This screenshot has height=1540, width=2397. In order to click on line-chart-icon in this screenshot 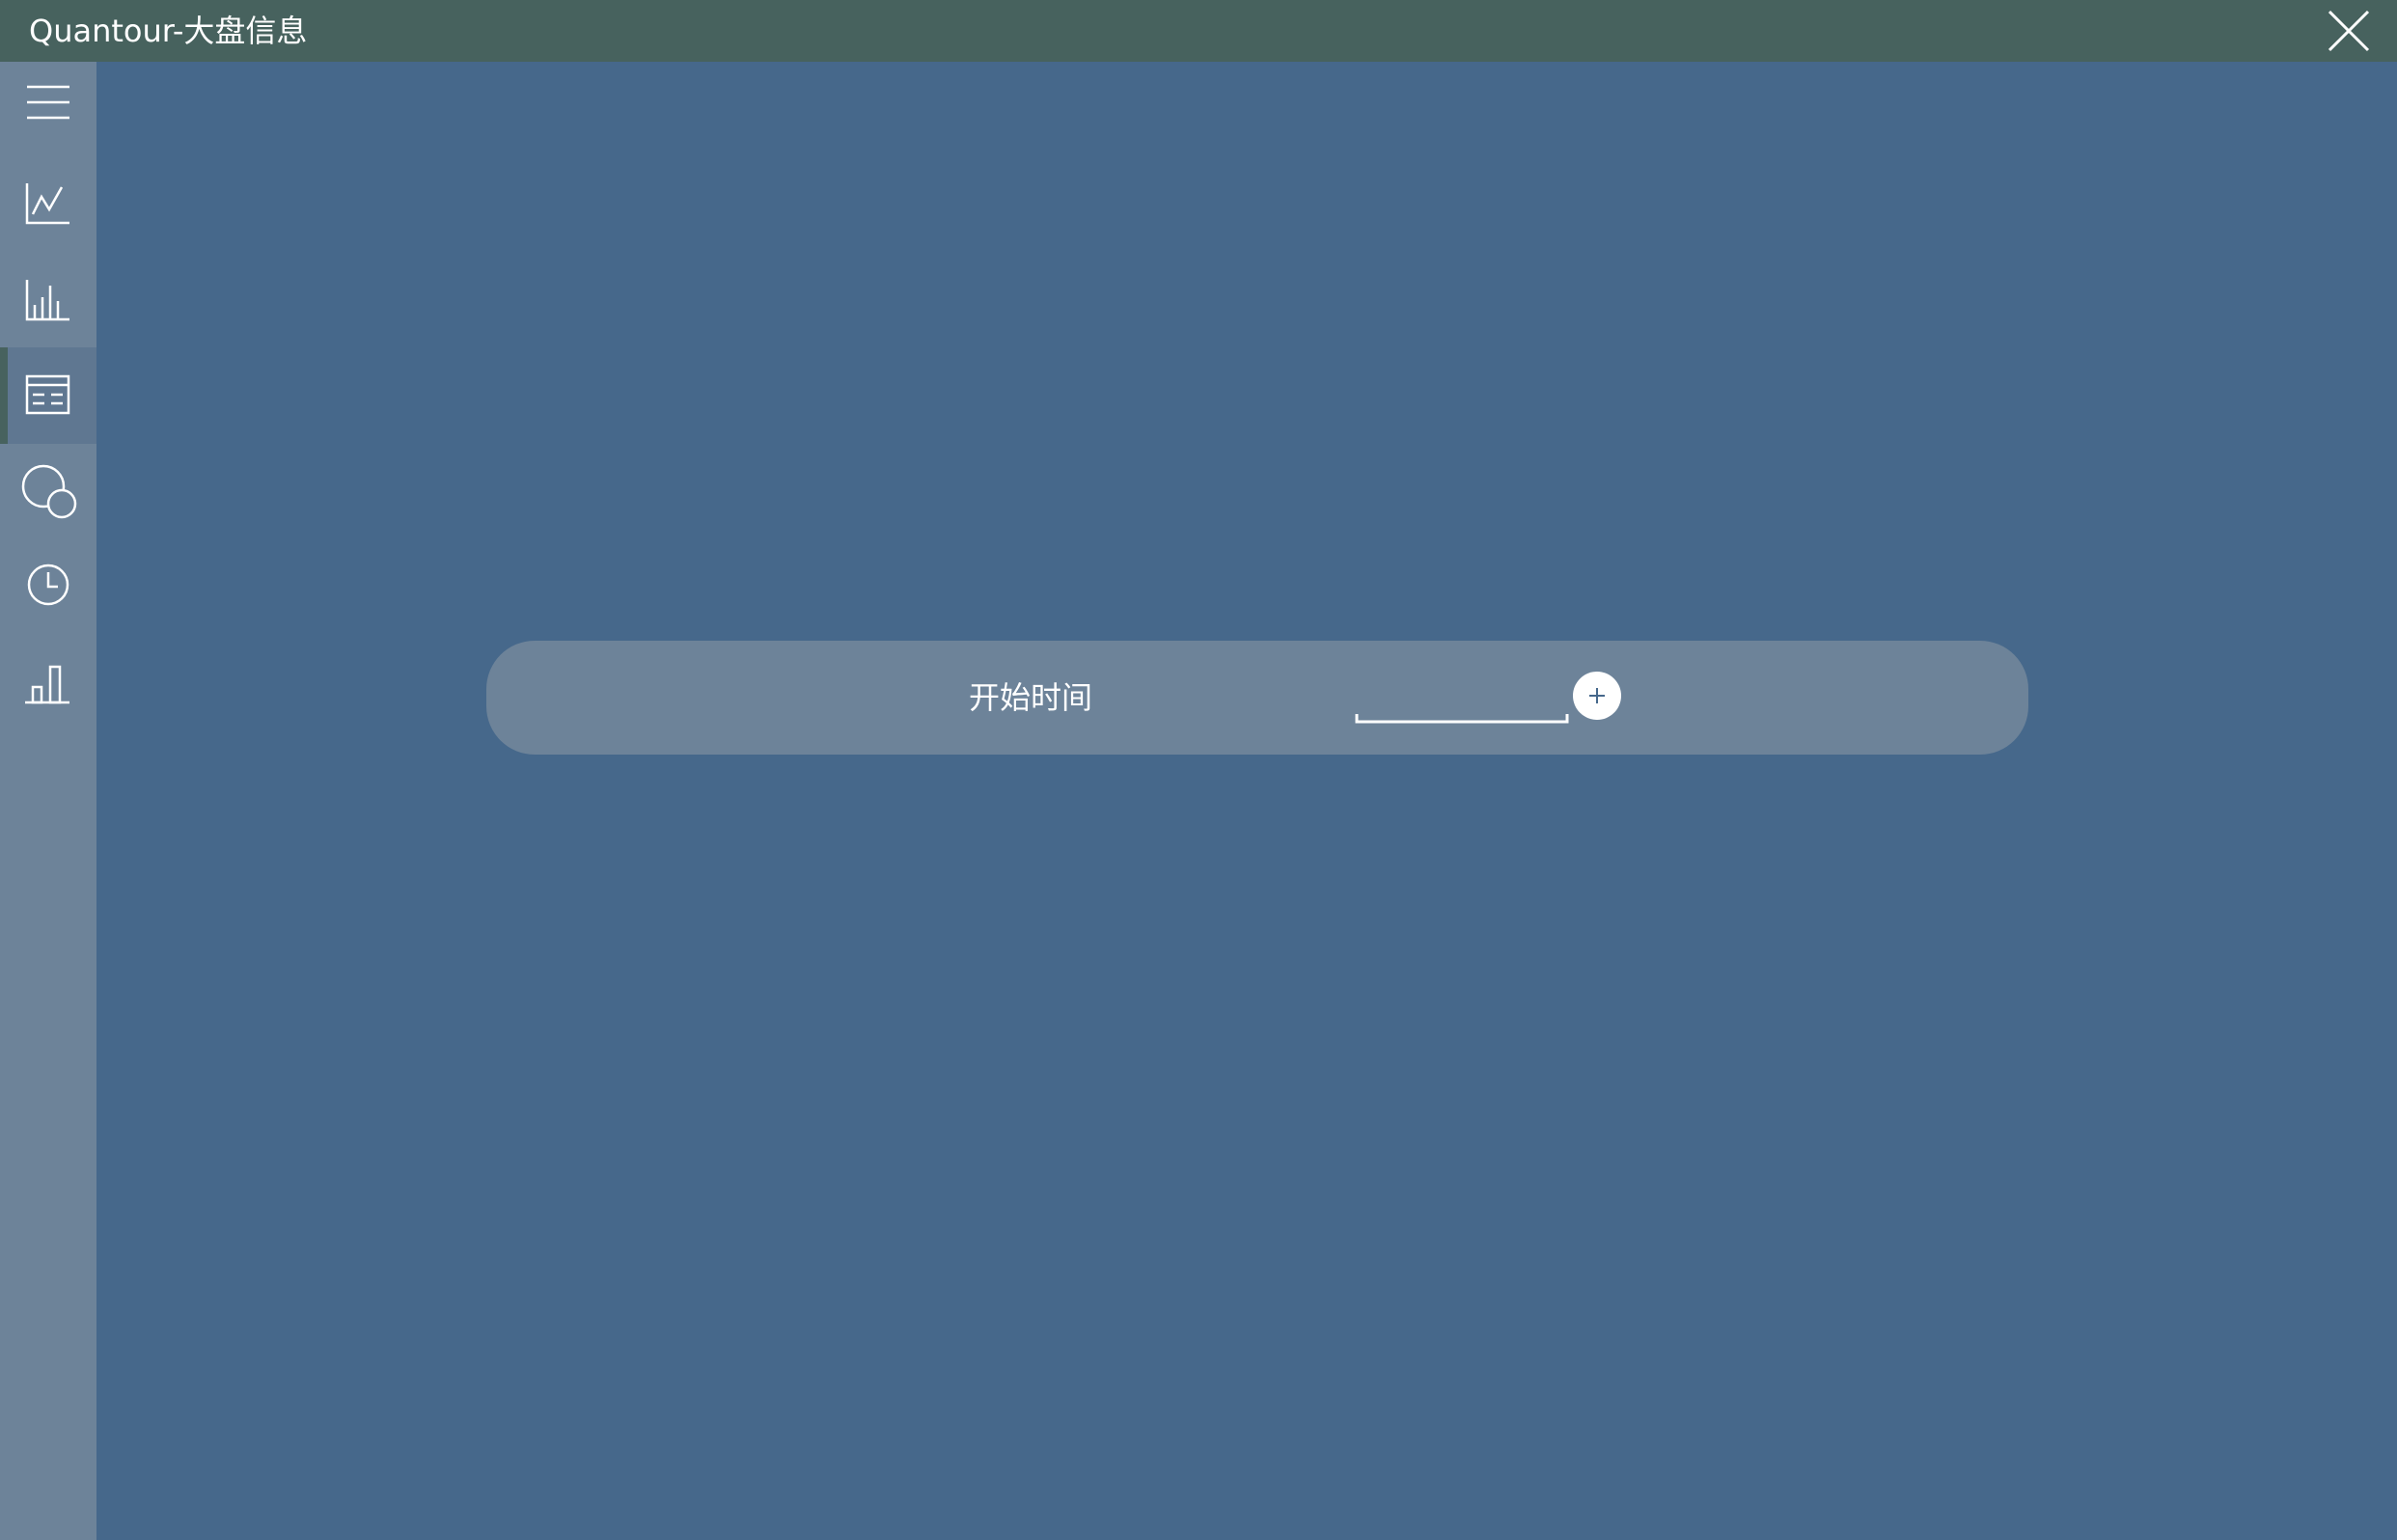, I will do `click(47, 204)`.